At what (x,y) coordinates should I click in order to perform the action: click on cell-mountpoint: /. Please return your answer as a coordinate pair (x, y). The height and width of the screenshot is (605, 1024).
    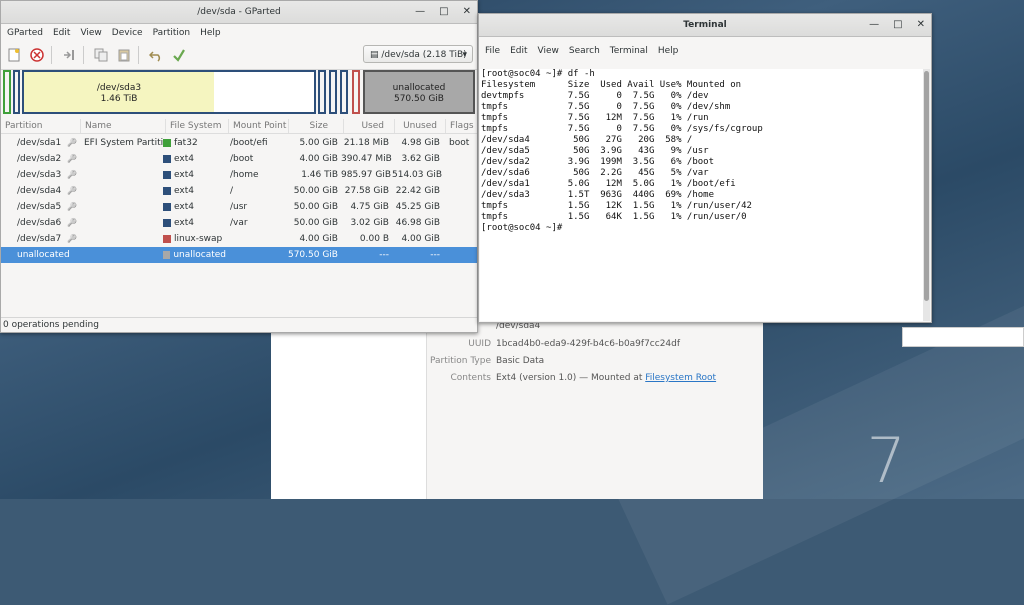
    Looking at the image, I should click on (232, 191).